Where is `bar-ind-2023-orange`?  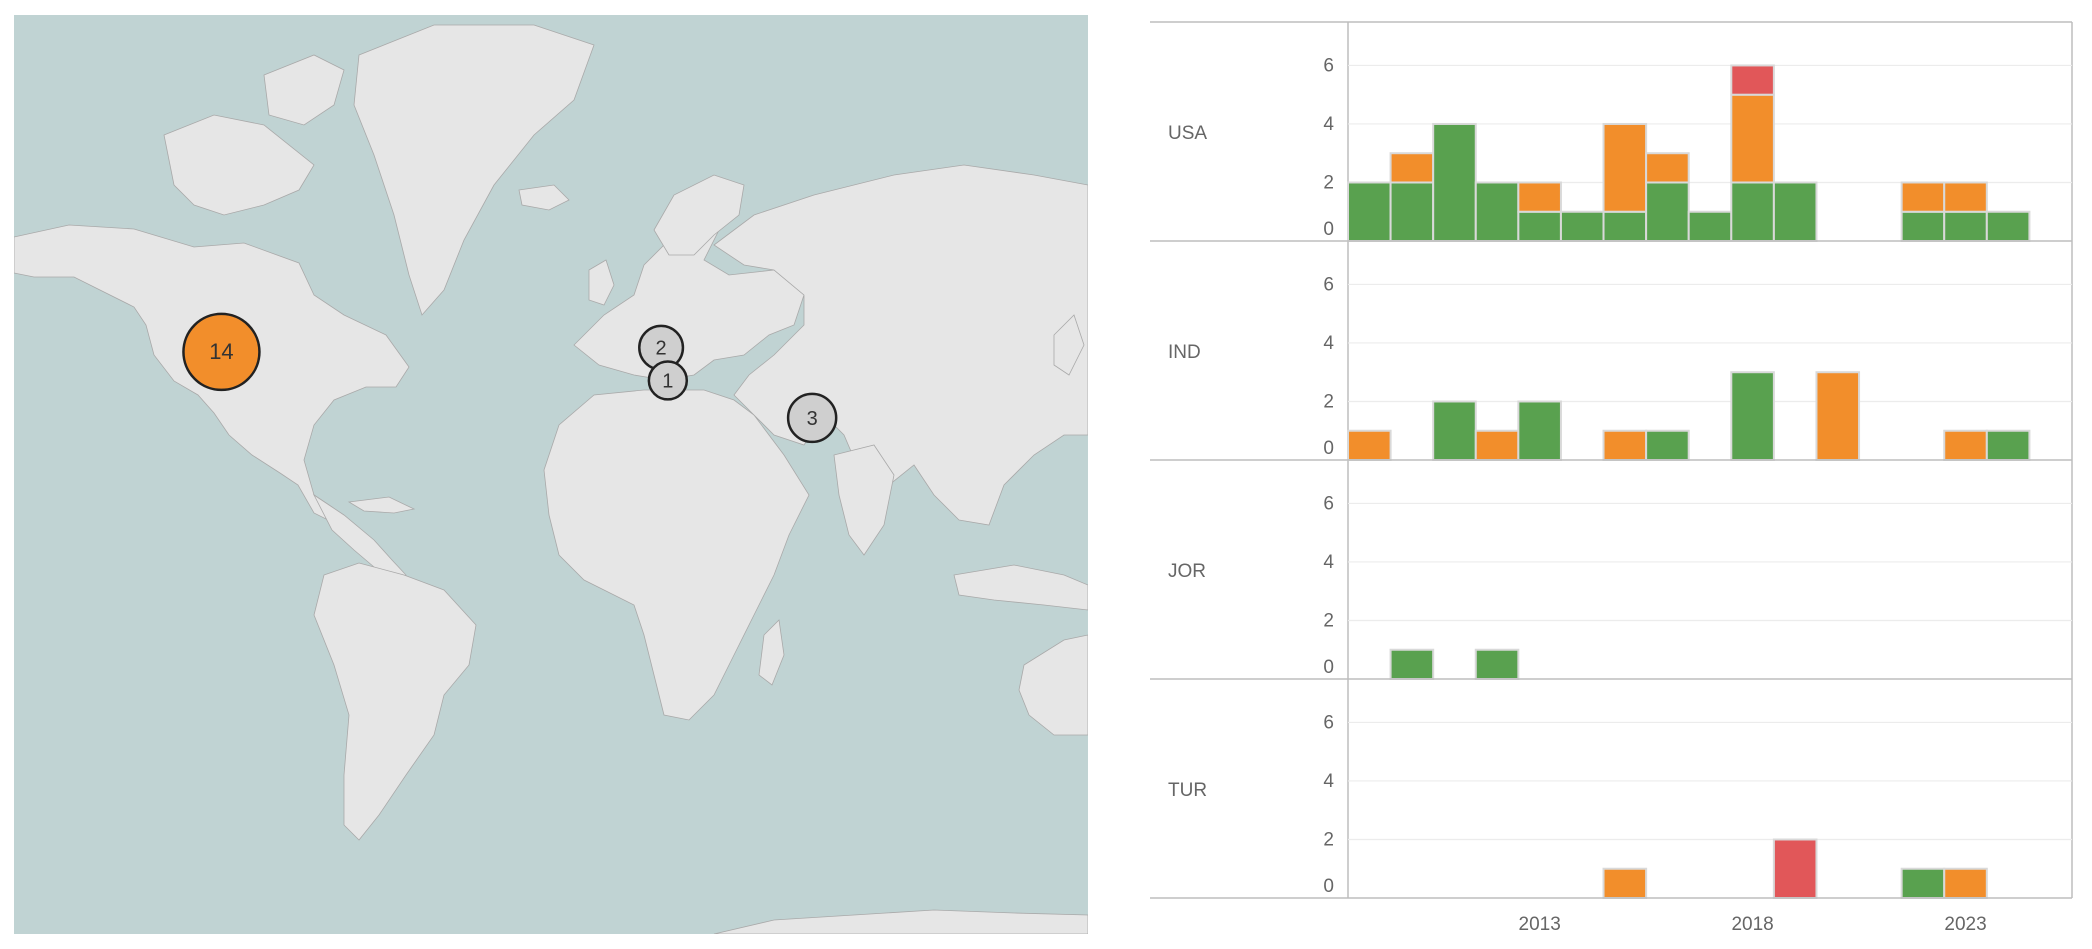
bar-ind-2023-orange is located at coordinates (1965, 445).